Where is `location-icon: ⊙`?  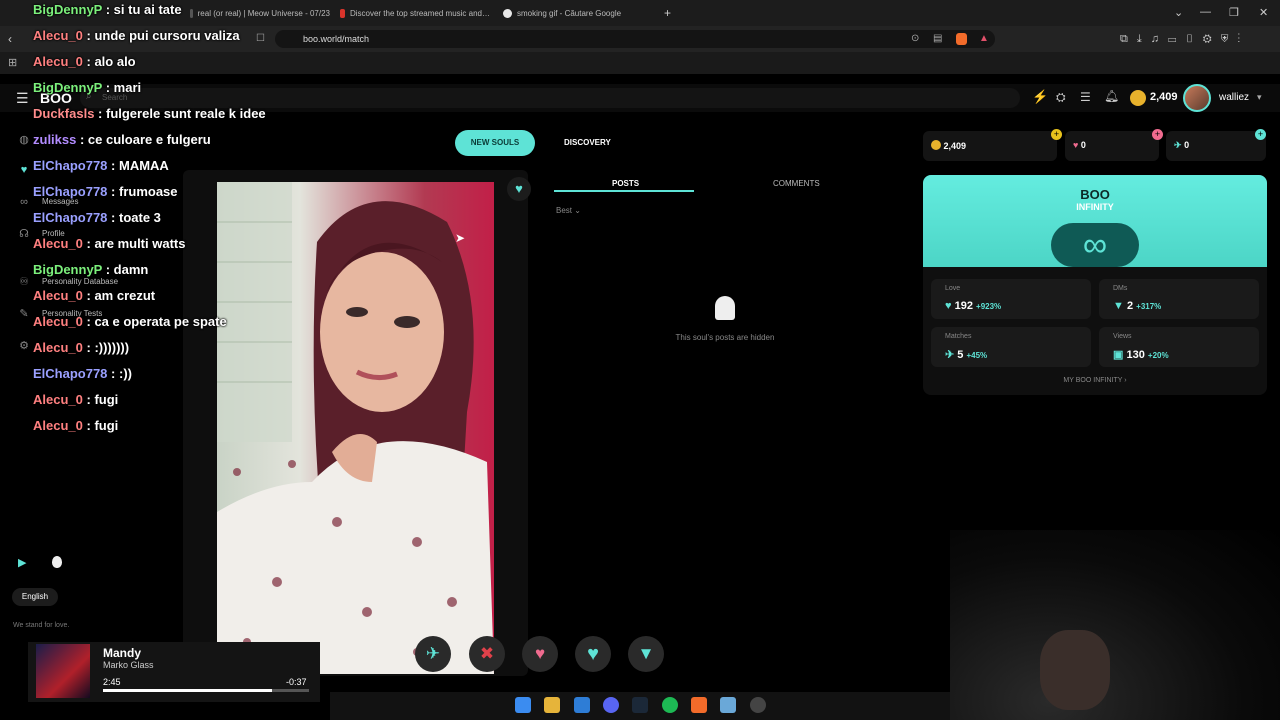 location-icon: ⊙ is located at coordinates (915, 38).